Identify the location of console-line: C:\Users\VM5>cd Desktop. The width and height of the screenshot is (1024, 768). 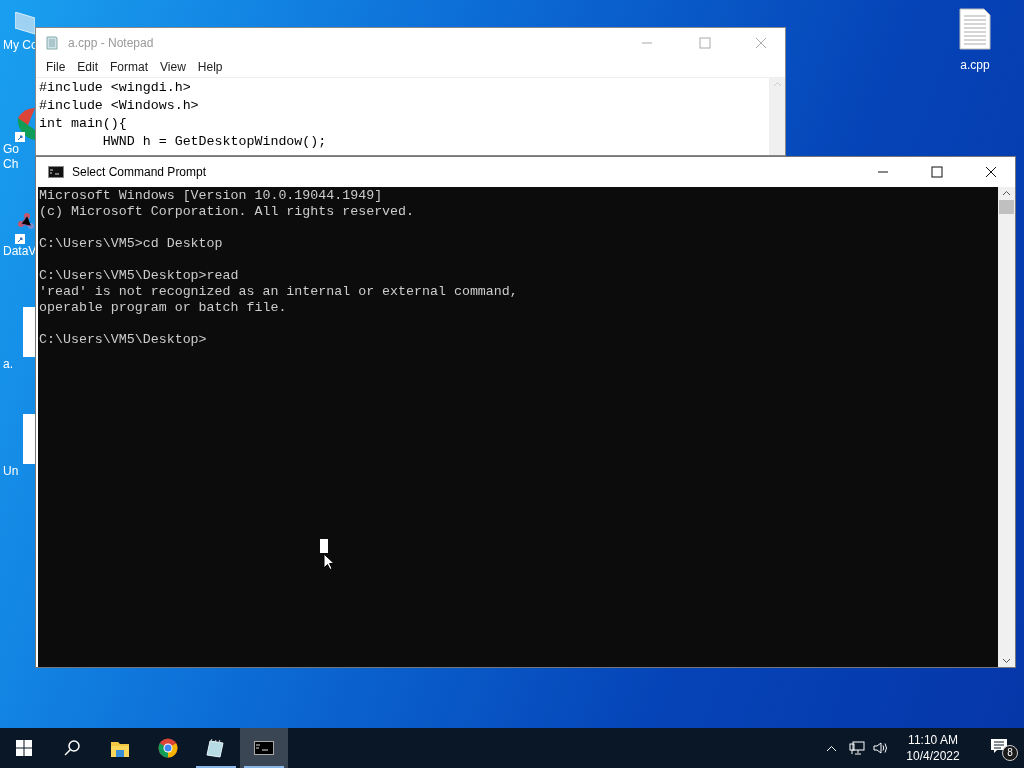
(131, 244).